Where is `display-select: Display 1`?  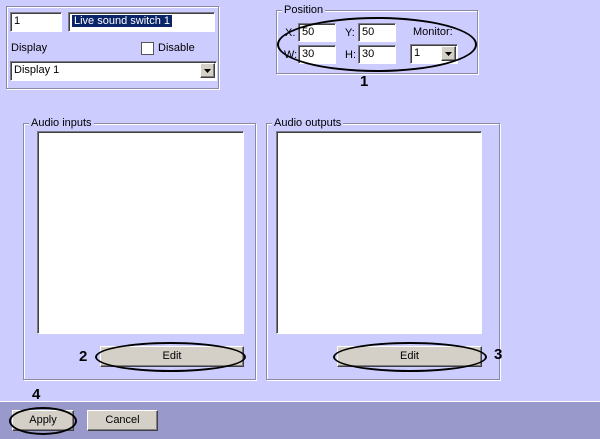 display-select: Display 1 is located at coordinates (113, 71).